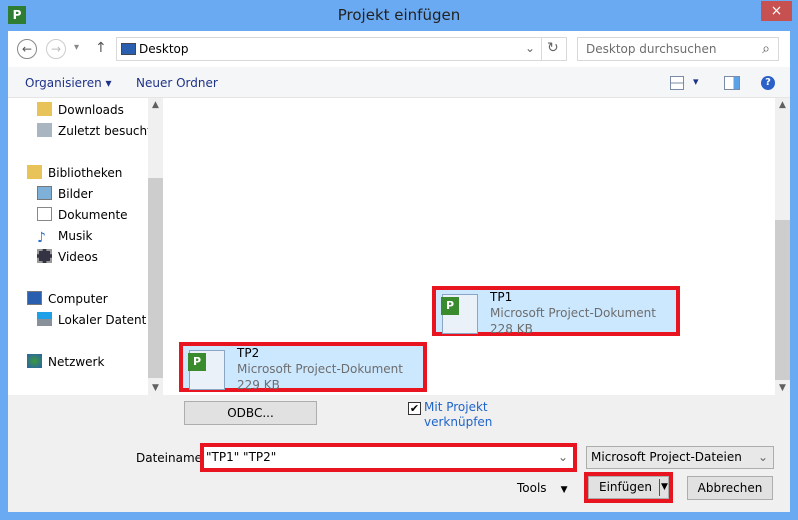 The height and width of the screenshot is (520, 798). I want to click on nav-item-videos: Videos, so click(67, 257).